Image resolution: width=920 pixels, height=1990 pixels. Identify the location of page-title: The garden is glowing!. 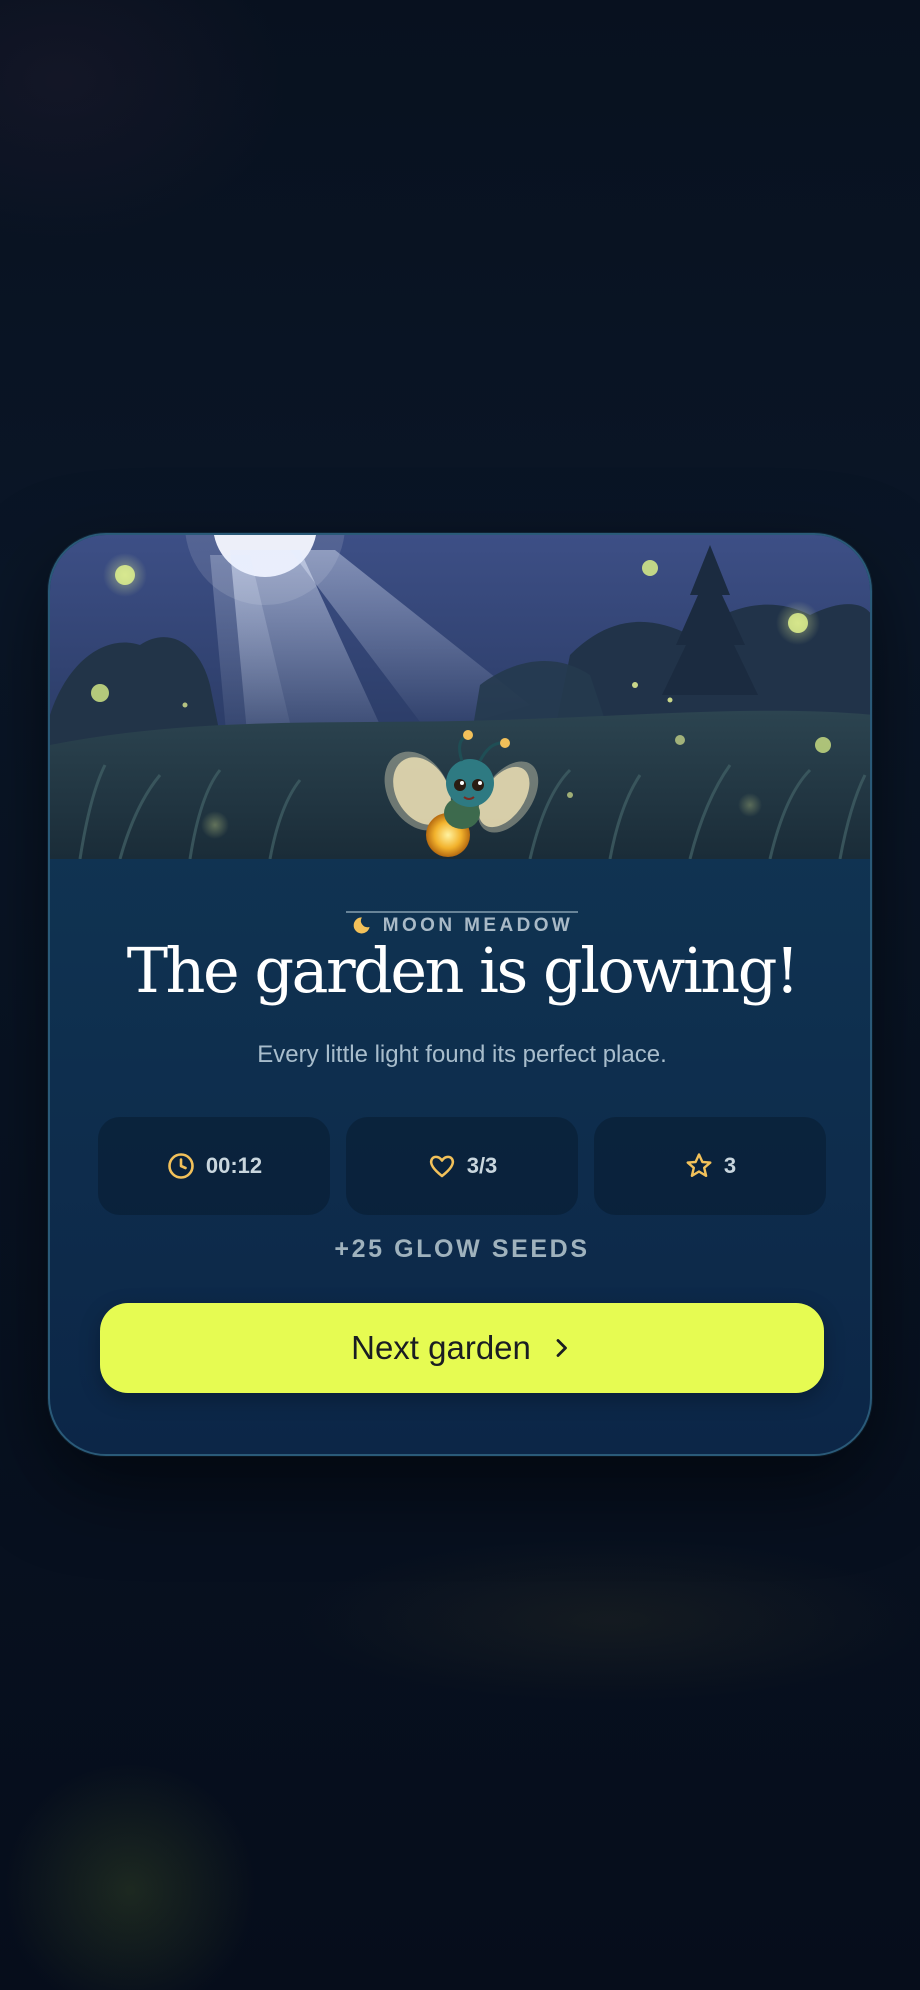
(463, 970).